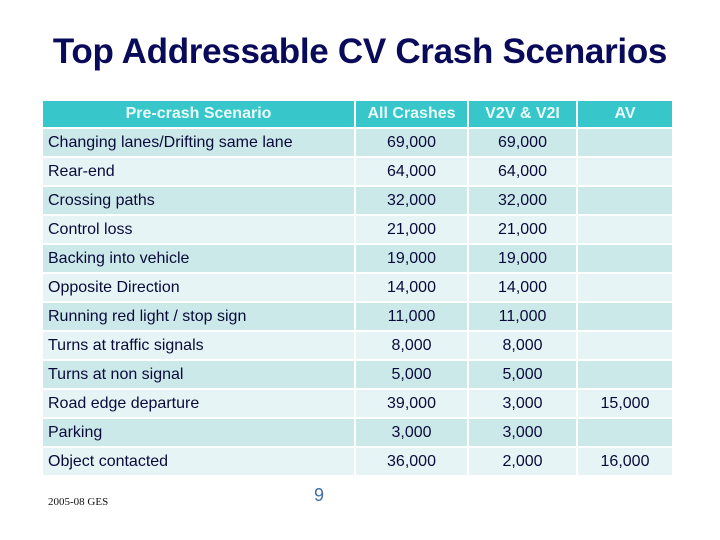 This screenshot has width=720, height=540. I want to click on table-row: Rear-end 64,000 64,000, so click(357, 171).